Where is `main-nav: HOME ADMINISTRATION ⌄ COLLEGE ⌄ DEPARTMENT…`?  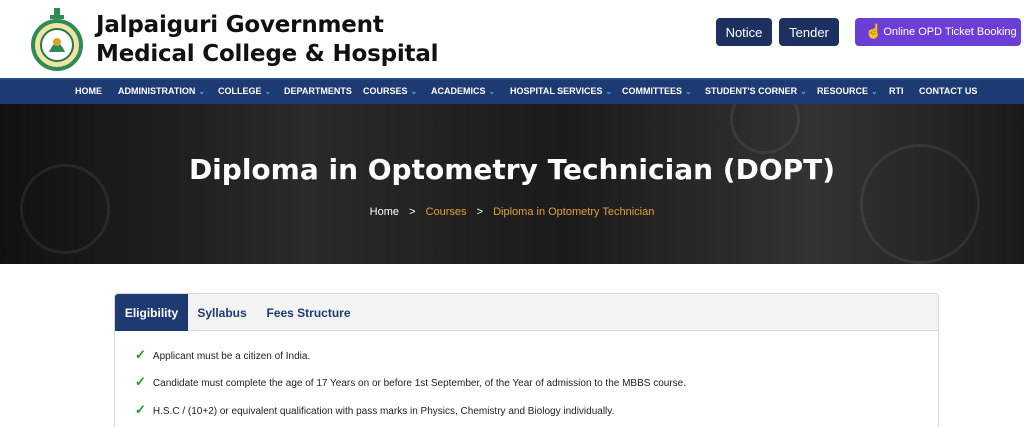
main-nav: HOME ADMINISTRATION ⌄ COLLEGE ⌄ DEPARTMENT… is located at coordinates (512, 91).